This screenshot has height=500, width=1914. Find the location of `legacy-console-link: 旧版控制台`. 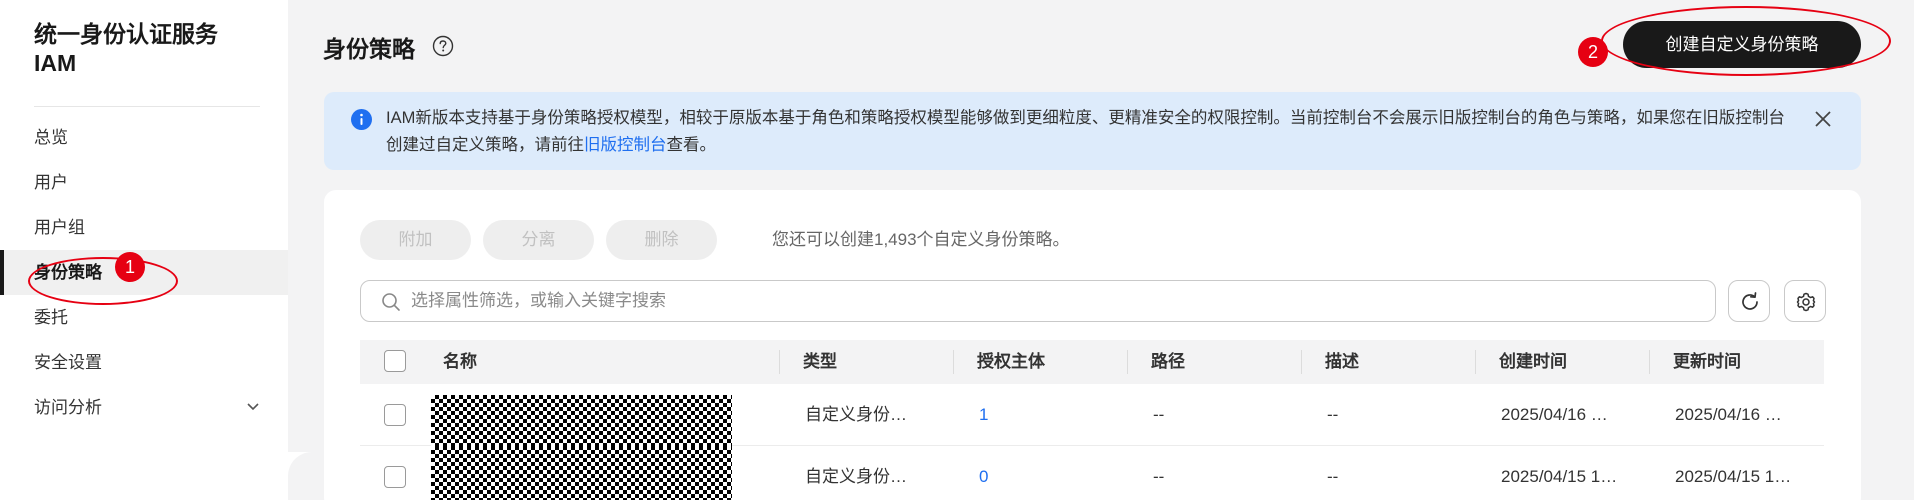

legacy-console-link: 旧版控制台 is located at coordinates (625, 145).